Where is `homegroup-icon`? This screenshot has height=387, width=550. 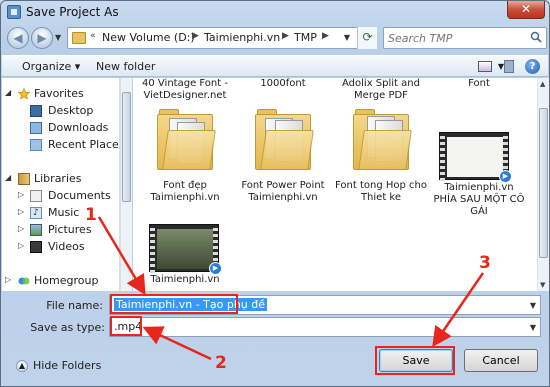 homegroup-icon is located at coordinates (24, 281).